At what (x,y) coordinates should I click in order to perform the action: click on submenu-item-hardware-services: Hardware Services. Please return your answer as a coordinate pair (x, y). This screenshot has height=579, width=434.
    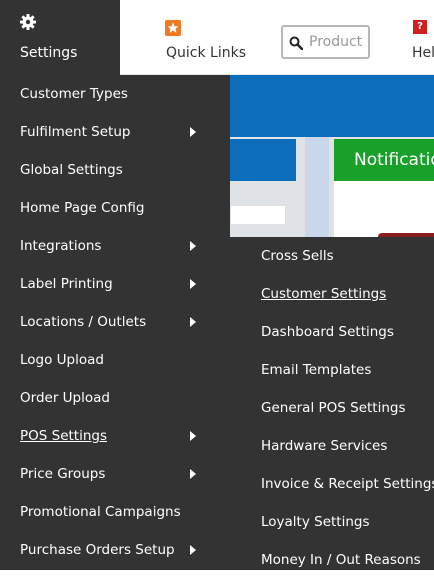
    Looking at the image, I should click on (332, 446).